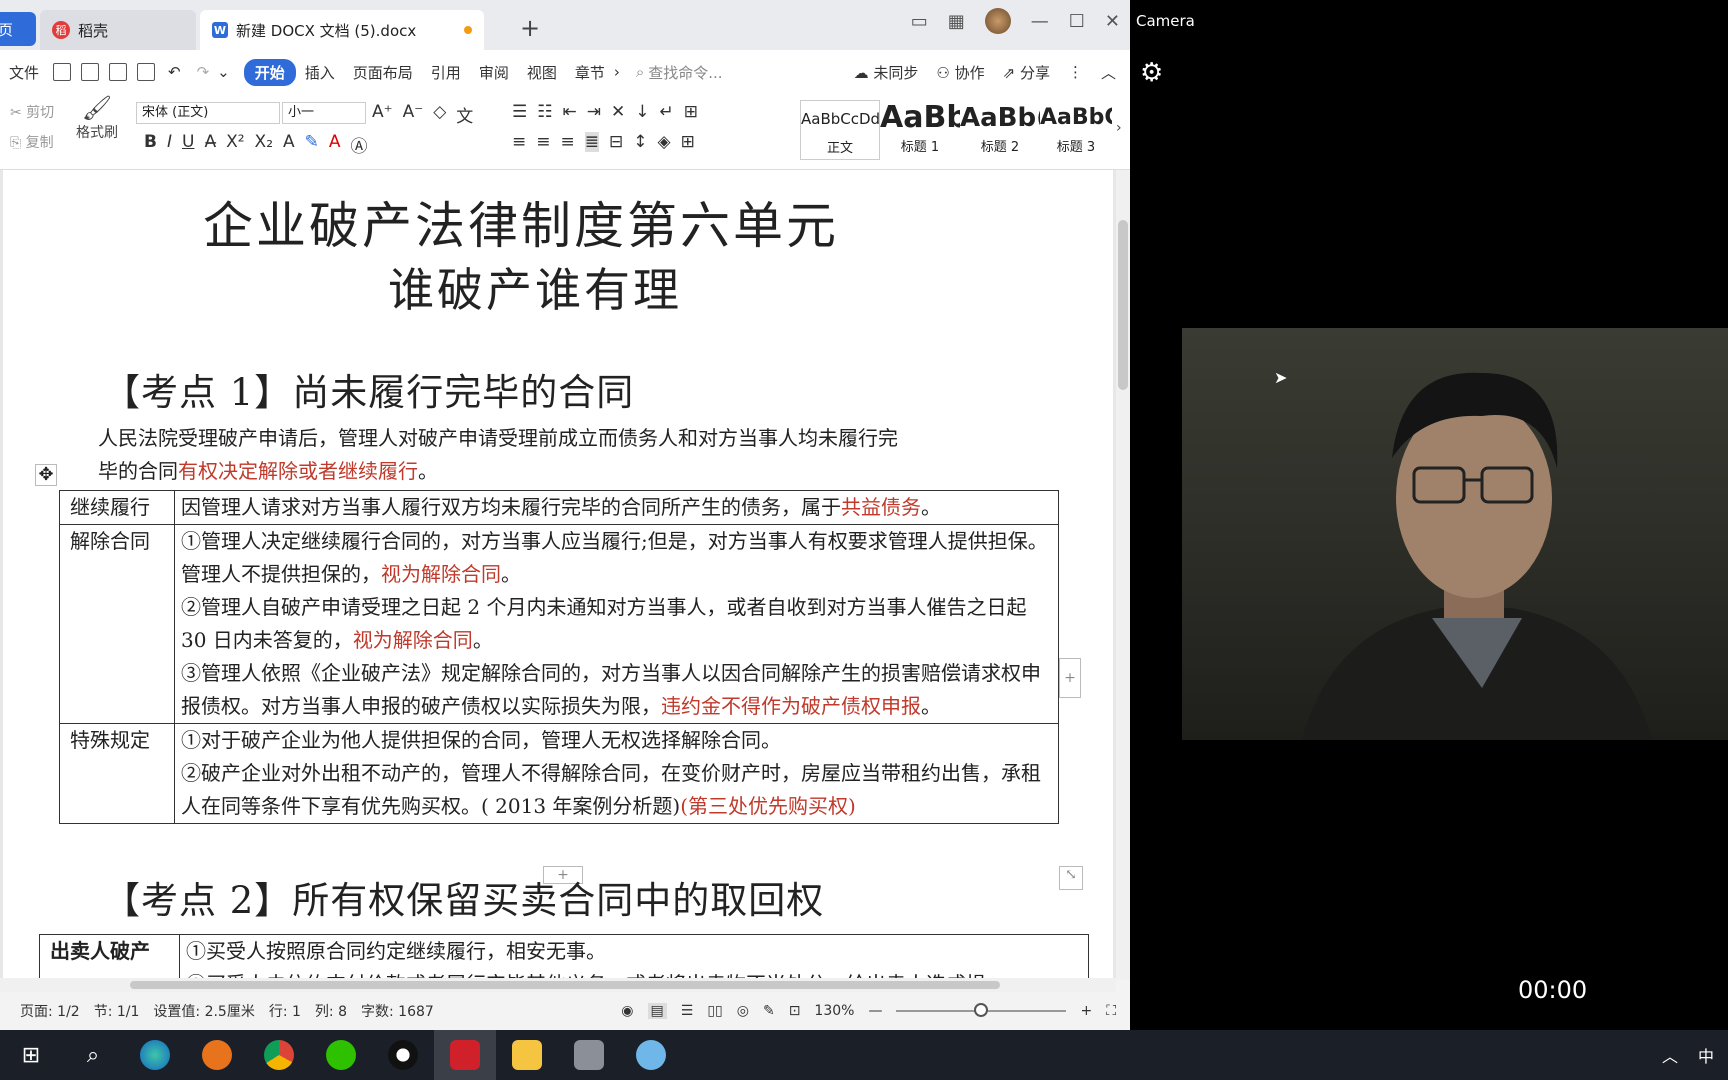 The image size is (1728, 1080). Describe the element at coordinates (169, 144) in the screenshot. I see `italic-icon: I` at that location.